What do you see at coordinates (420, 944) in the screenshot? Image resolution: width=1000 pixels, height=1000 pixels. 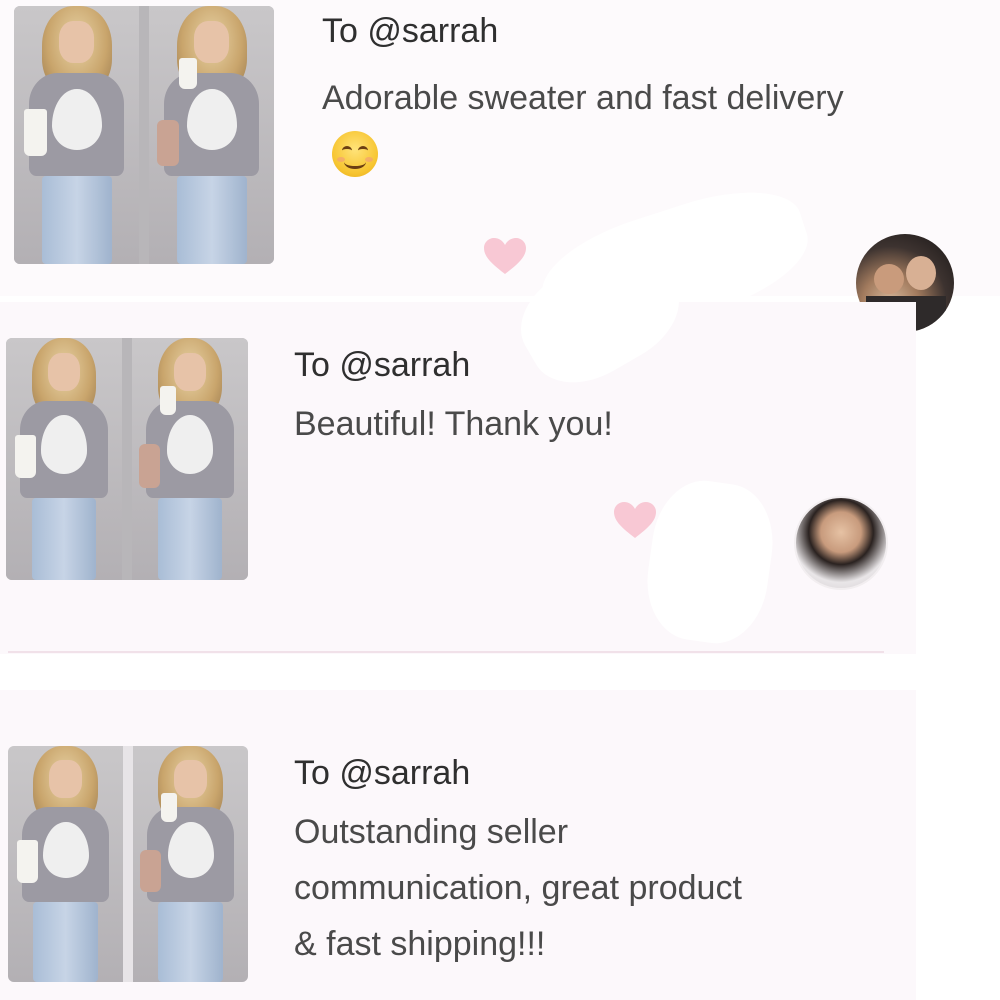 I see `review-text-line: & fast shipping!!!` at bounding box center [420, 944].